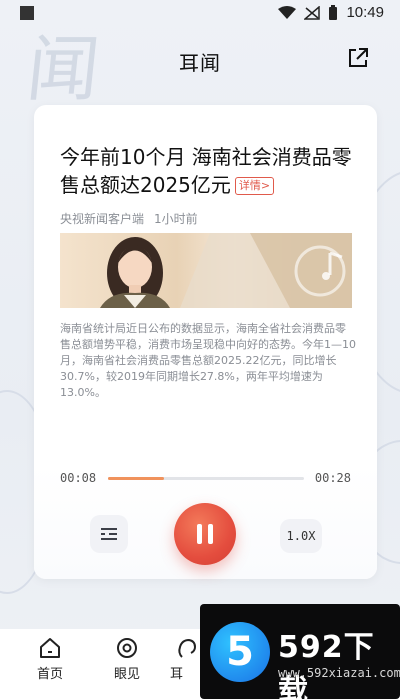 Image resolution: width=400 pixels, height=699 pixels. Describe the element at coordinates (358, 58) in the screenshot. I see `share-icon` at that location.